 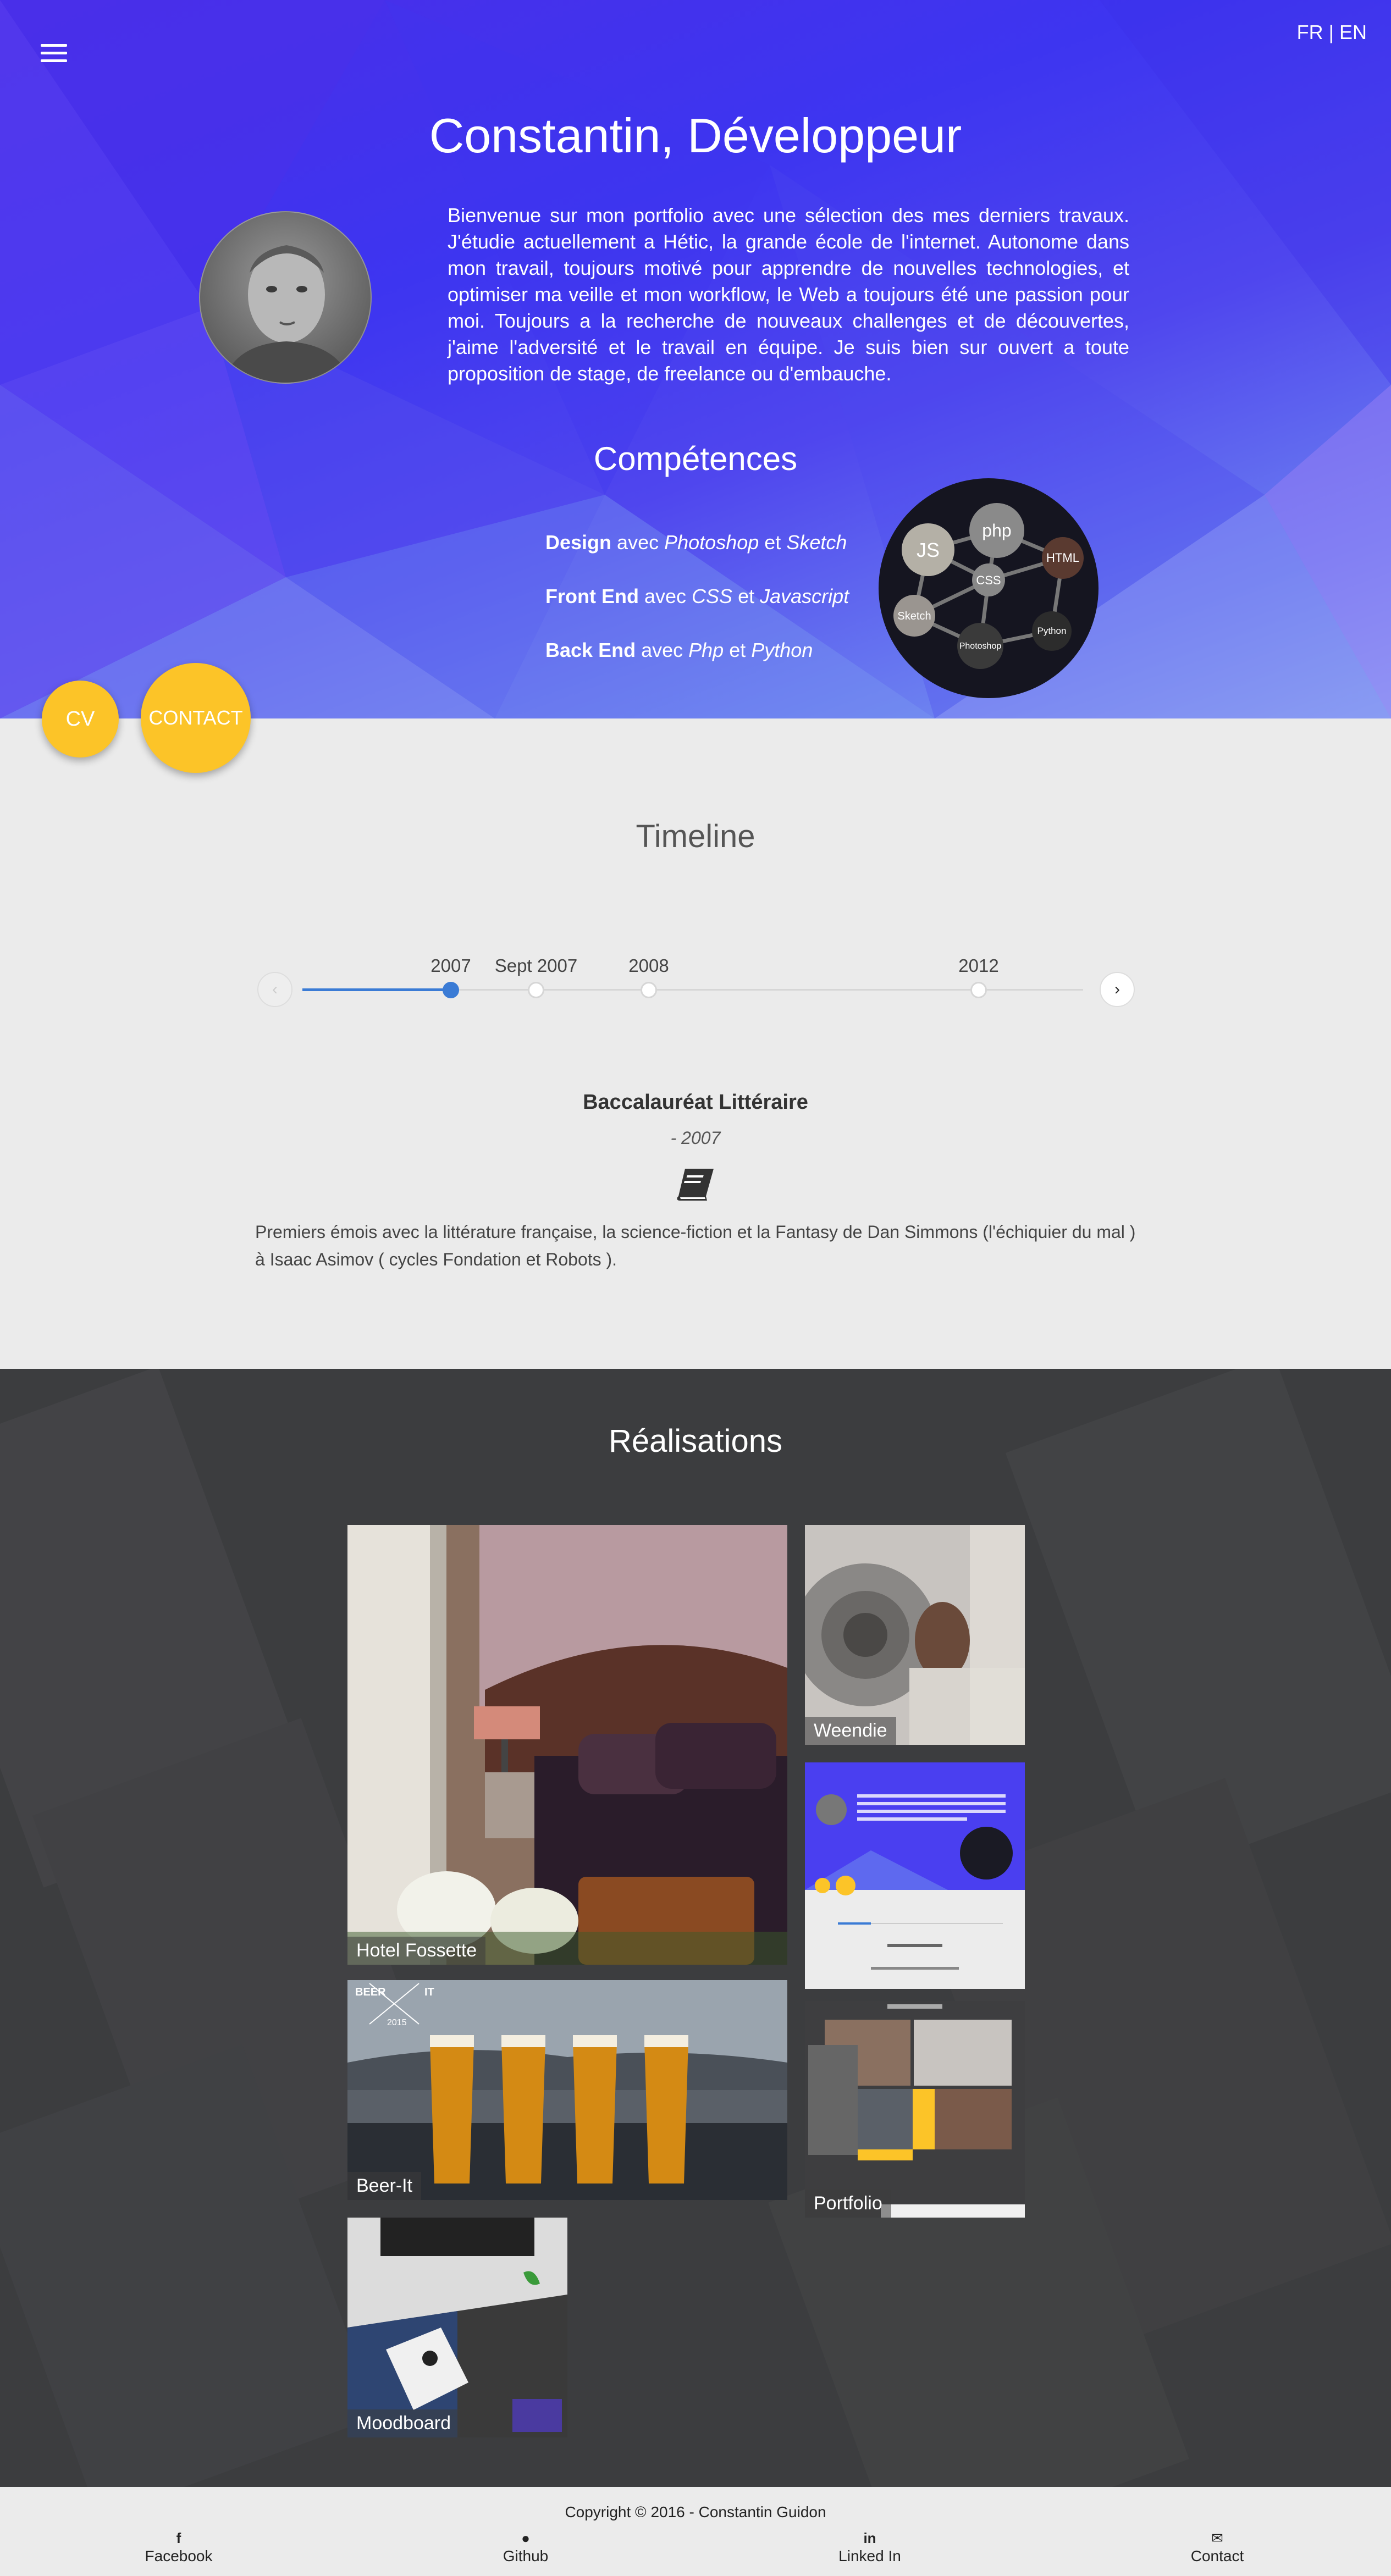 I want to click on skill-tool: Photoshop, so click(x=711, y=542).